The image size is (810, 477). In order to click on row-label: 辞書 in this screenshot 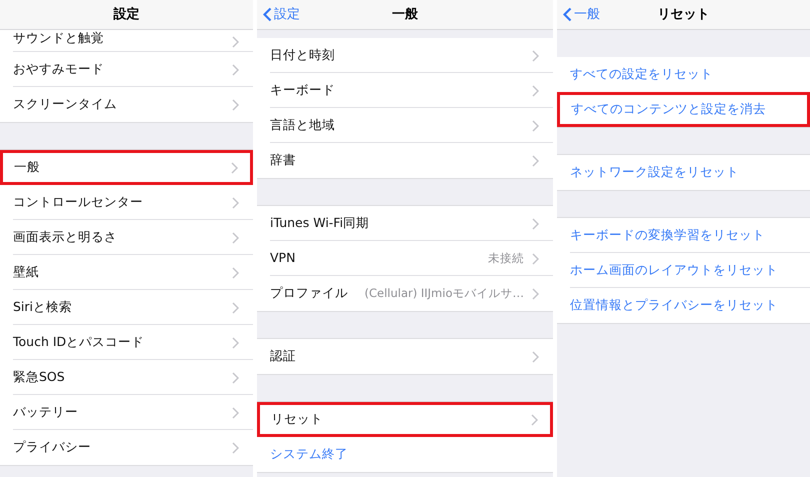, I will do `click(283, 160)`.